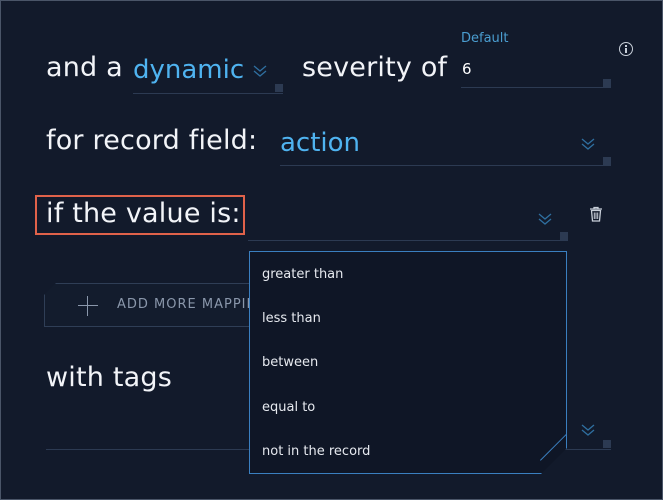 The height and width of the screenshot is (500, 663). What do you see at coordinates (607, 83) in the screenshot?
I see `severity-value-corner` at bounding box center [607, 83].